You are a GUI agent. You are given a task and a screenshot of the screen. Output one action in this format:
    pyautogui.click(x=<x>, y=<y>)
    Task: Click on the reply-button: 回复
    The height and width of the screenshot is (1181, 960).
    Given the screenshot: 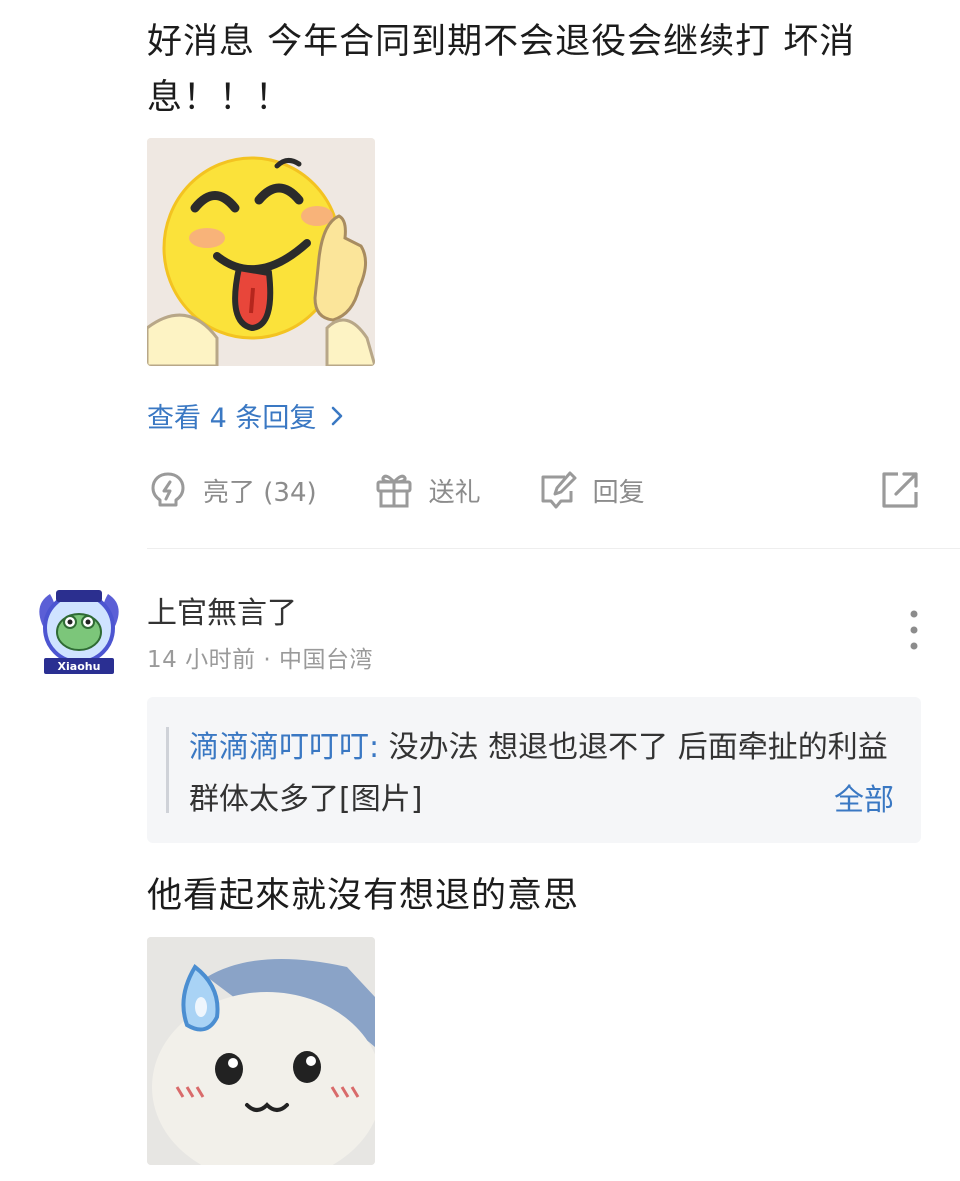 What is the action you would take?
    pyautogui.click(x=591, y=490)
    